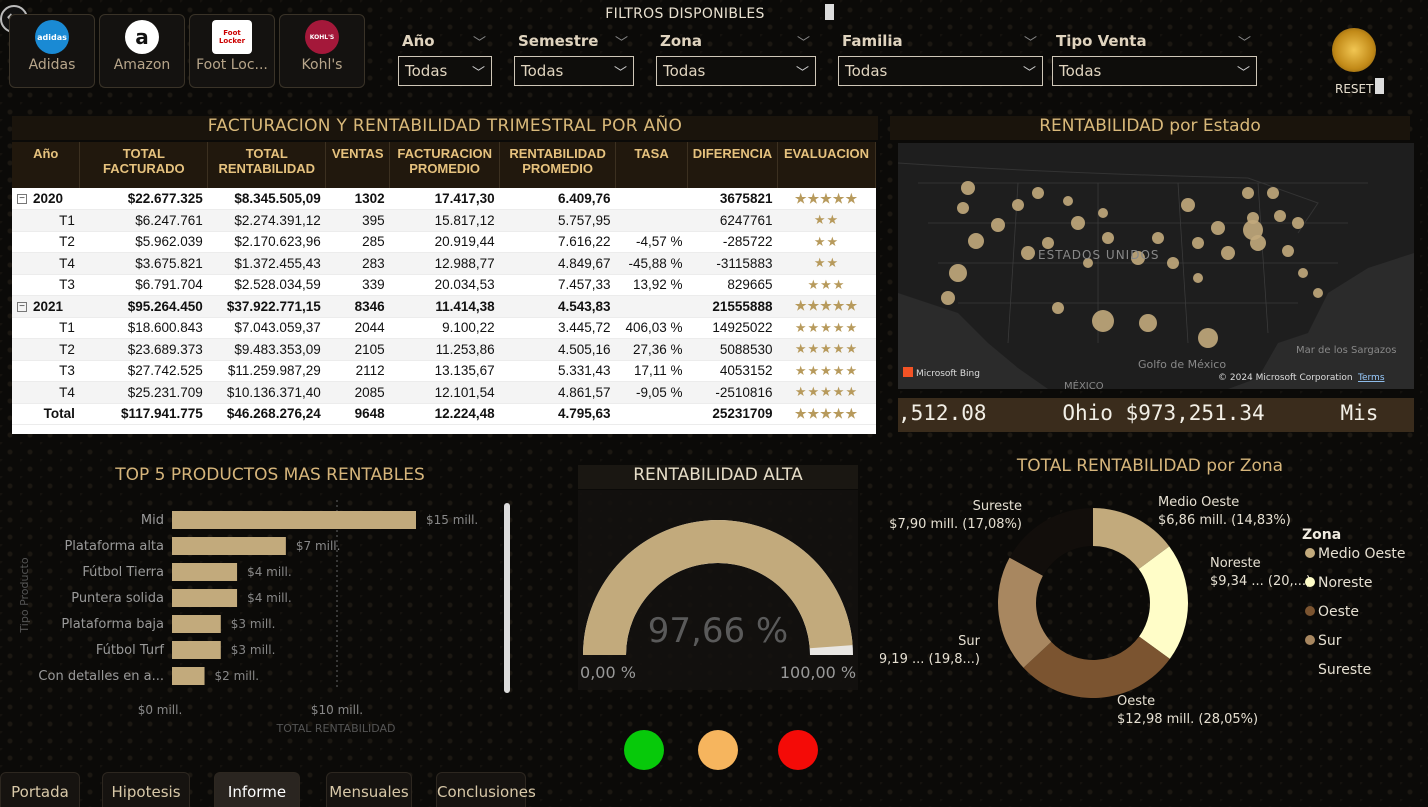  What do you see at coordinates (574, 71) in the screenshot?
I see `filter-select-semestre: Todas ﹀` at bounding box center [574, 71].